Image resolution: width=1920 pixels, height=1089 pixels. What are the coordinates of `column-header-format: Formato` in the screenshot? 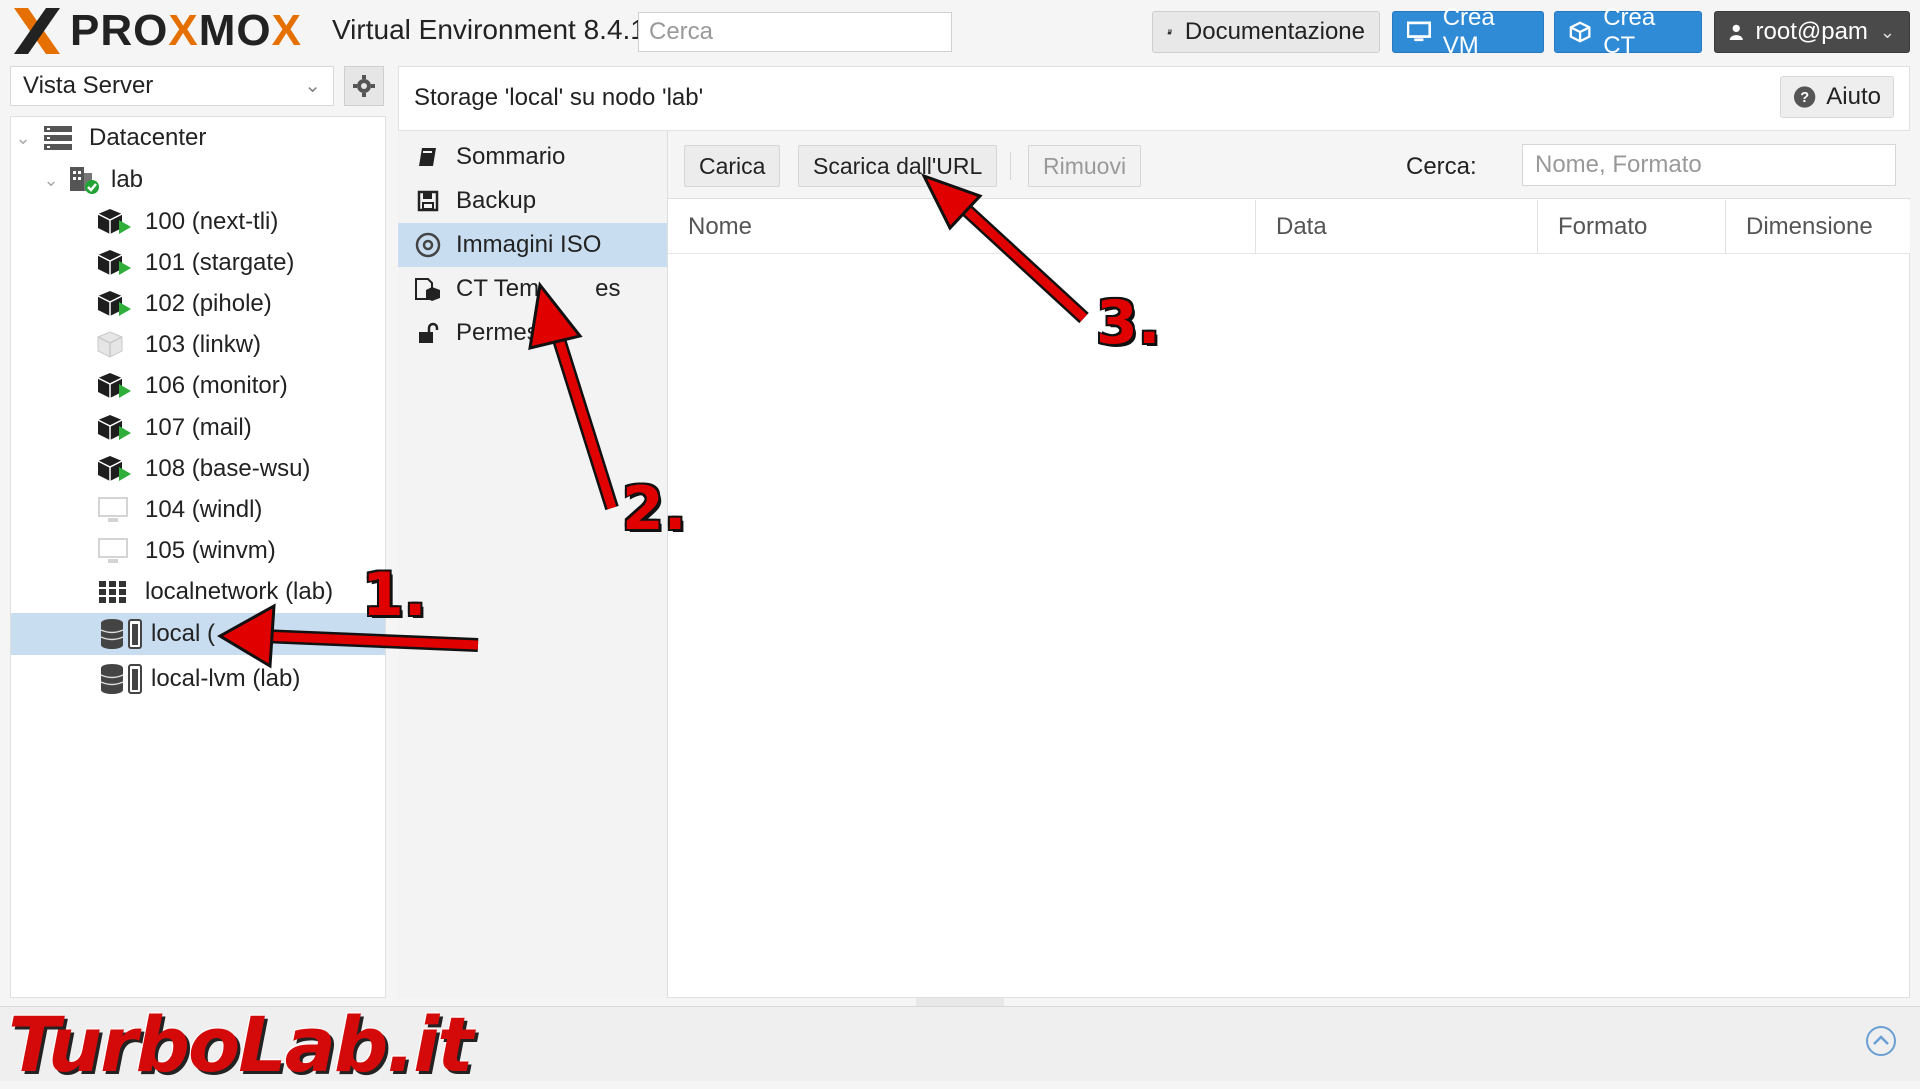 It's located at (1632, 227).